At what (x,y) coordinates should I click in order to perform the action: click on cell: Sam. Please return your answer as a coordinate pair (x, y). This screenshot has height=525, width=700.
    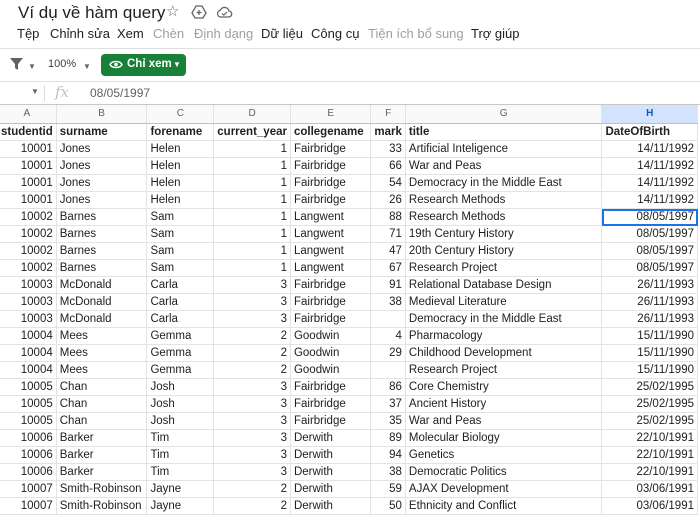
    Looking at the image, I should click on (180, 251).